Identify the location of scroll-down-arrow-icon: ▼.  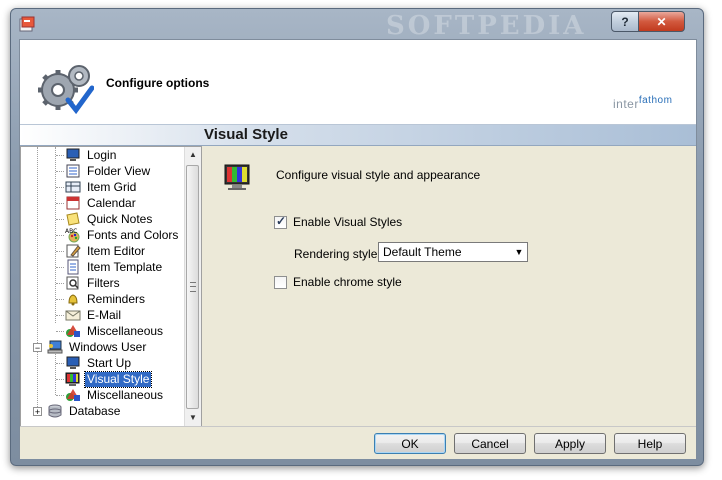
(193, 418).